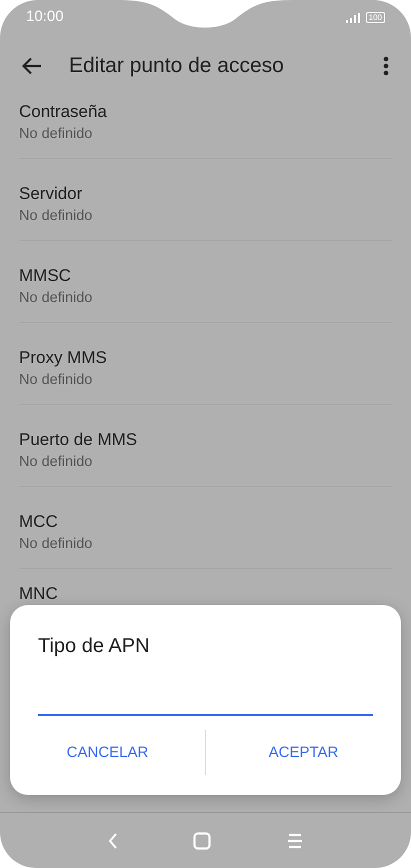 The width and height of the screenshot is (411, 868). Describe the element at coordinates (45, 17) in the screenshot. I see `status-time: 10:00` at that location.